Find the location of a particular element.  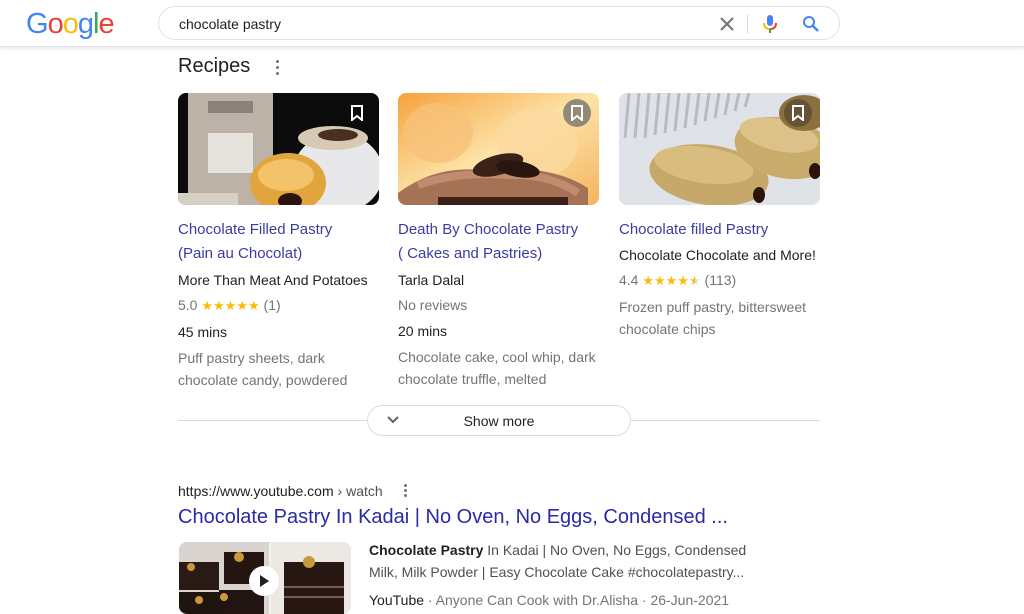

header: Google is located at coordinates (512, 23).